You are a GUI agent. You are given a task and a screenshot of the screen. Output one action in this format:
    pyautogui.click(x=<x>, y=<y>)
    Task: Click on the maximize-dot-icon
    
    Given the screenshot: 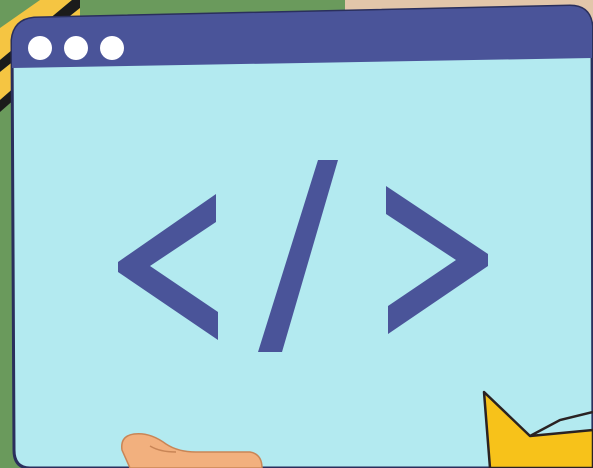 What is the action you would take?
    pyautogui.click(x=112, y=48)
    